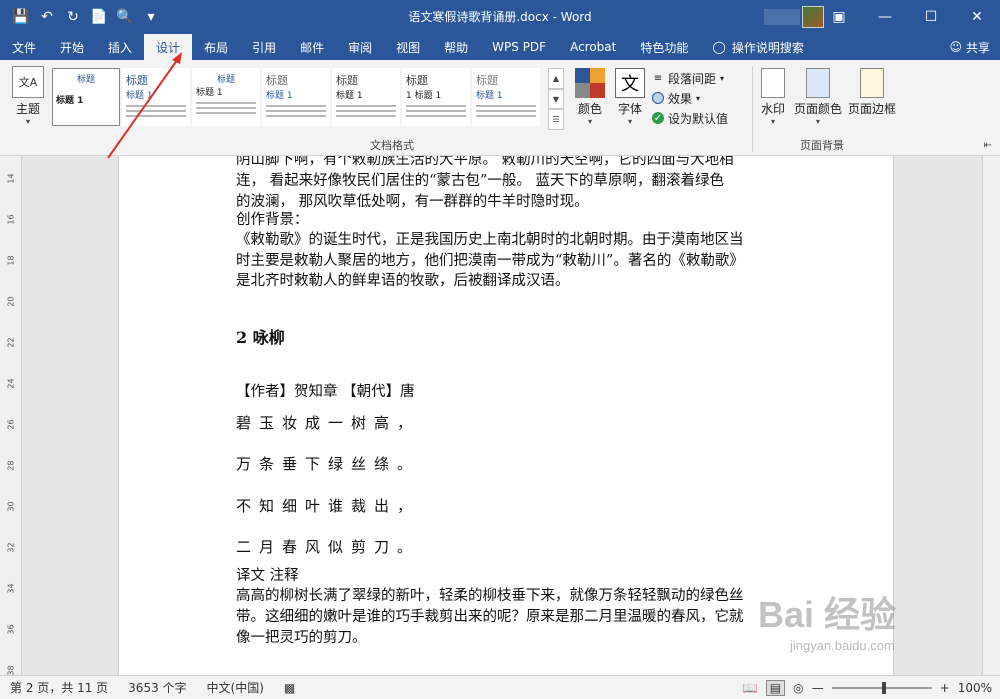 The height and width of the screenshot is (699, 1000). What do you see at coordinates (235, 687) in the screenshot?
I see `language-indicator: 中文(中国)` at bounding box center [235, 687].